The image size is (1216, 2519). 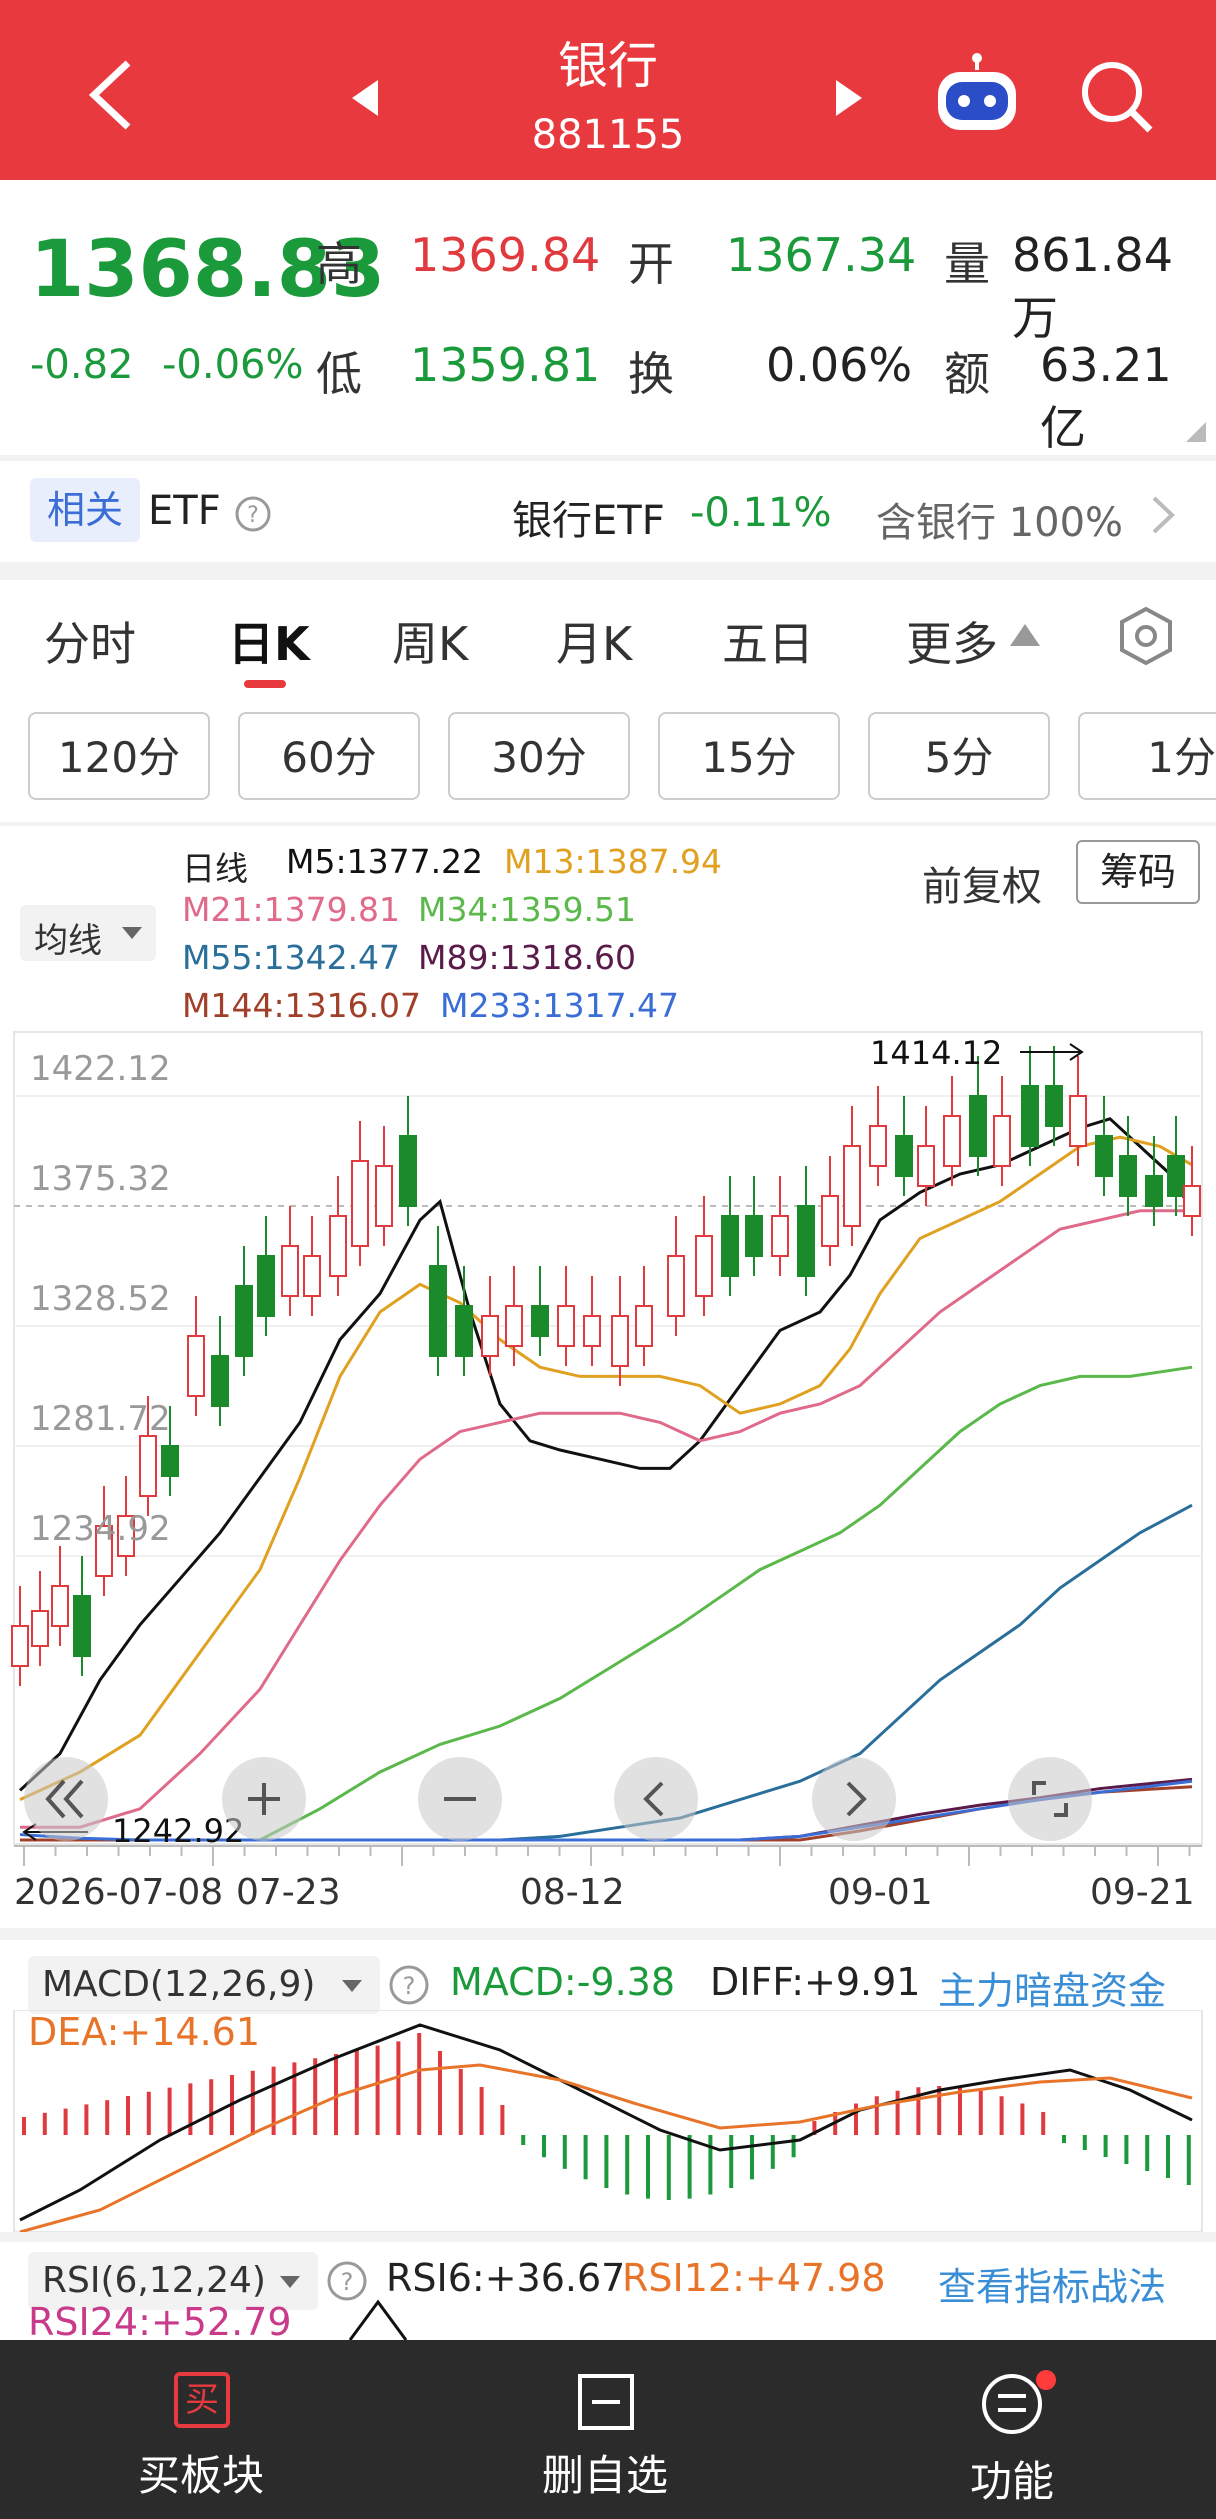 I want to click on rsi-link: 查看指标战法, so click(x=1052, y=2283).